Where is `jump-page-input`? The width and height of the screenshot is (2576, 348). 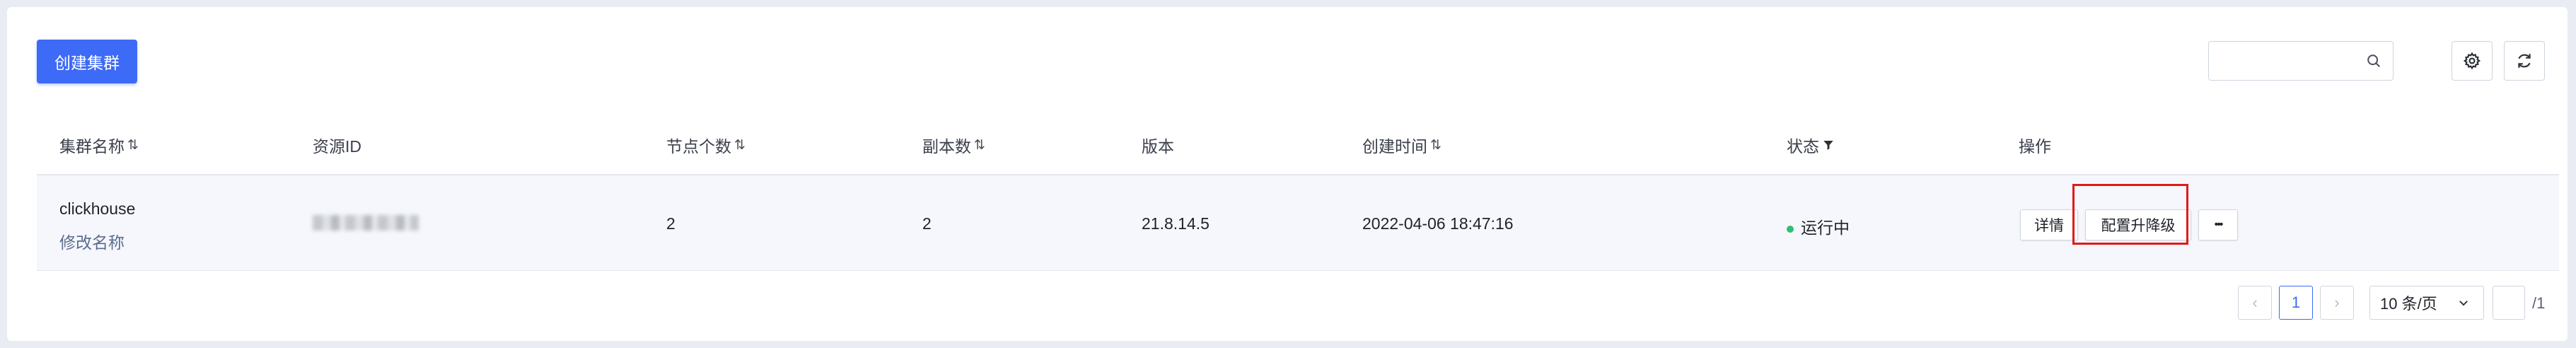 jump-page-input is located at coordinates (2509, 303).